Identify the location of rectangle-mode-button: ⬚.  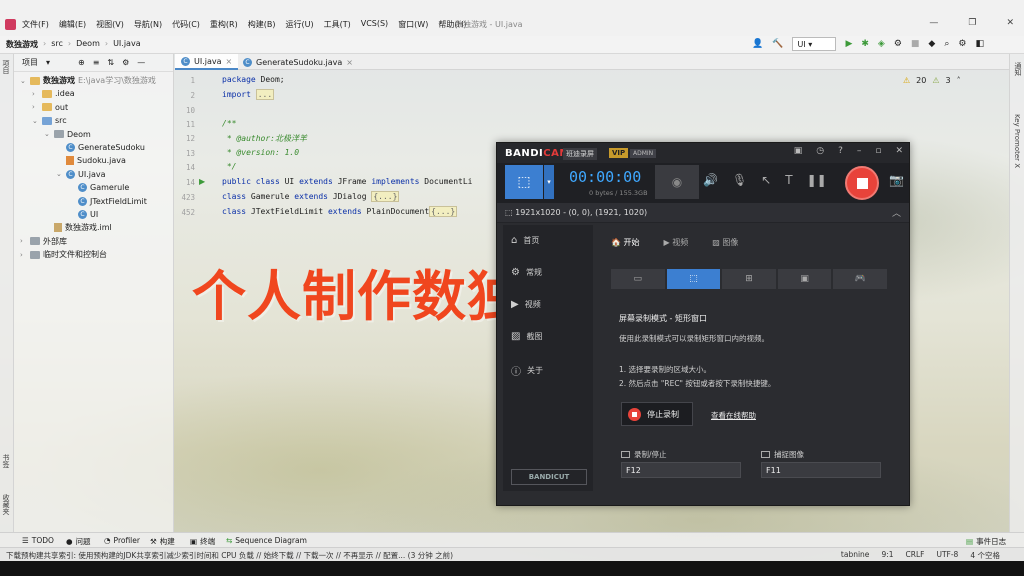
(524, 182).